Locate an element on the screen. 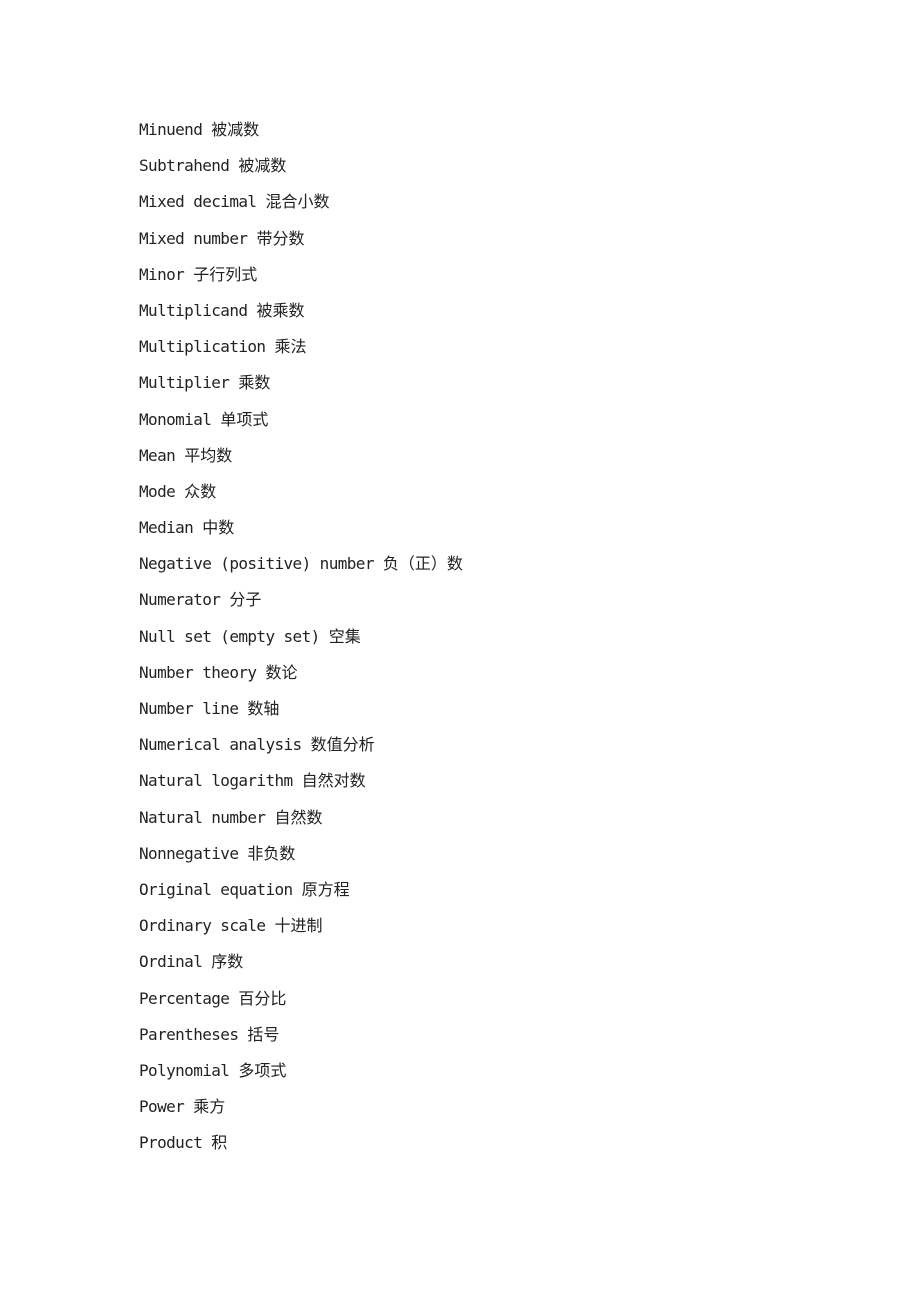 The image size is (920, 1302). term-english: Polynomial is located at coordinates (184, 1070).